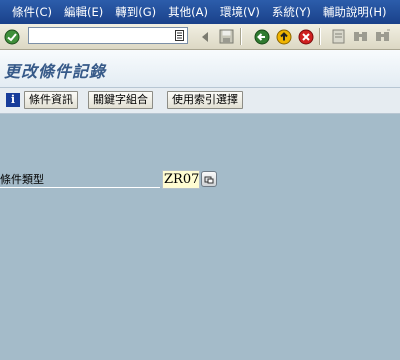  I want to click on menu-system: 系統(Y), so click(291, 12).